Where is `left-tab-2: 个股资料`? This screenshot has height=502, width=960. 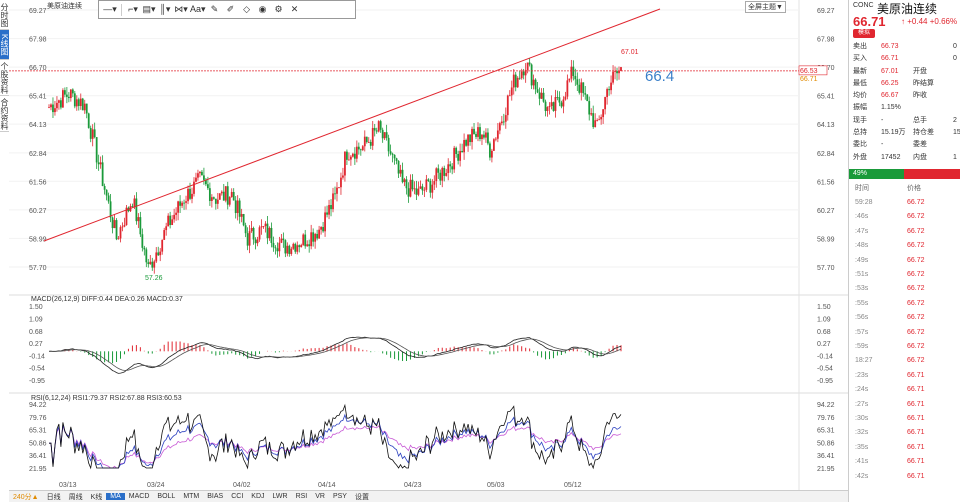 left-tab-2: 个股资料 is located at coordinates (4, 78).